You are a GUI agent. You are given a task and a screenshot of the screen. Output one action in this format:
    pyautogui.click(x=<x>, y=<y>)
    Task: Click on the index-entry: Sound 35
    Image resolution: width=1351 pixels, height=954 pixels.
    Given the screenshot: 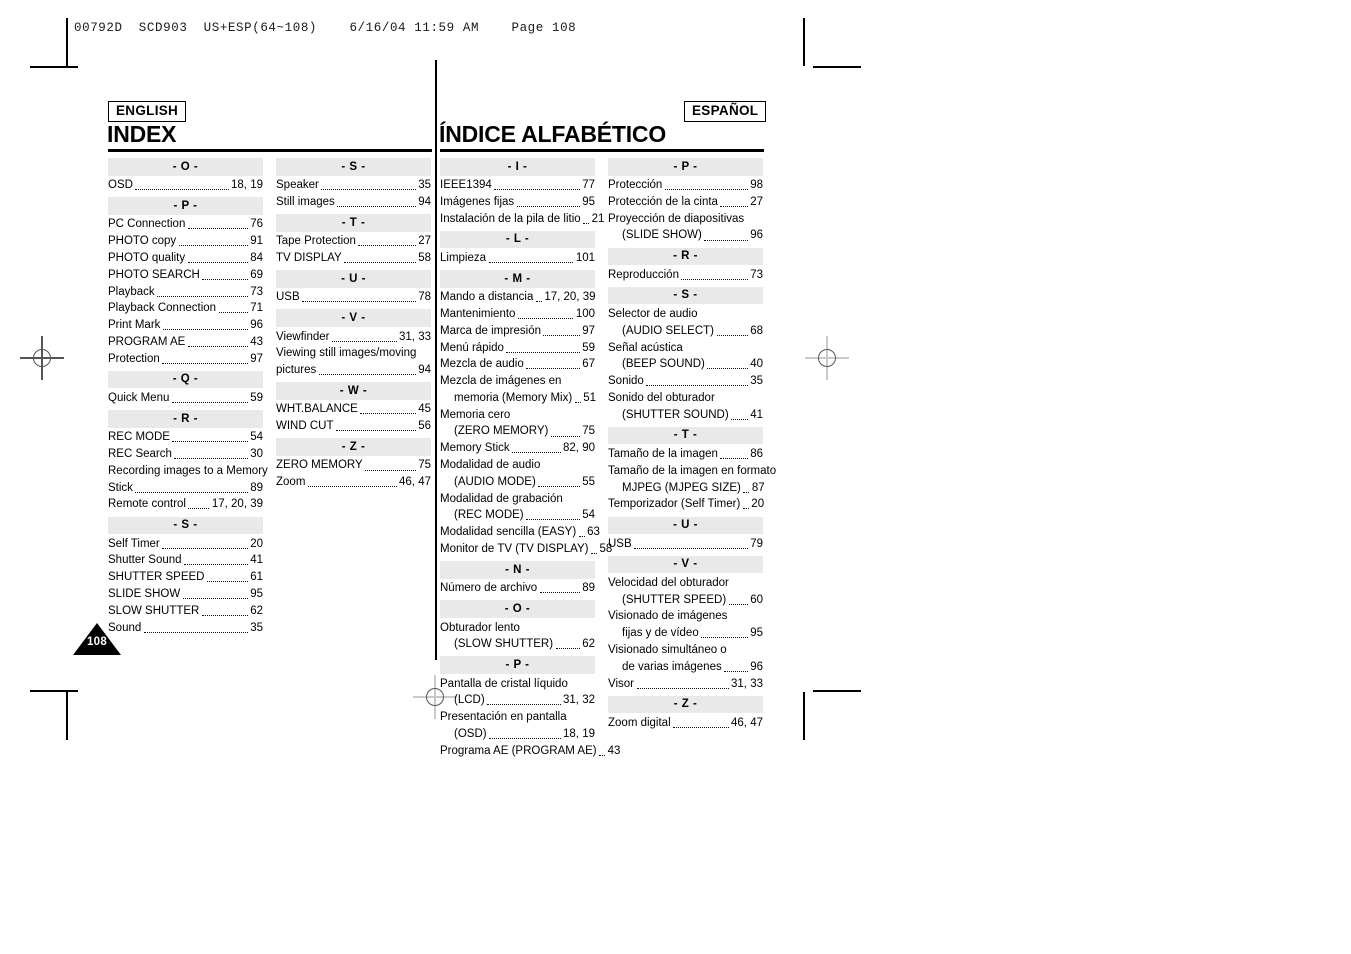 What is the action you would take?
    pyautogui.click(x=185, y=628)
    